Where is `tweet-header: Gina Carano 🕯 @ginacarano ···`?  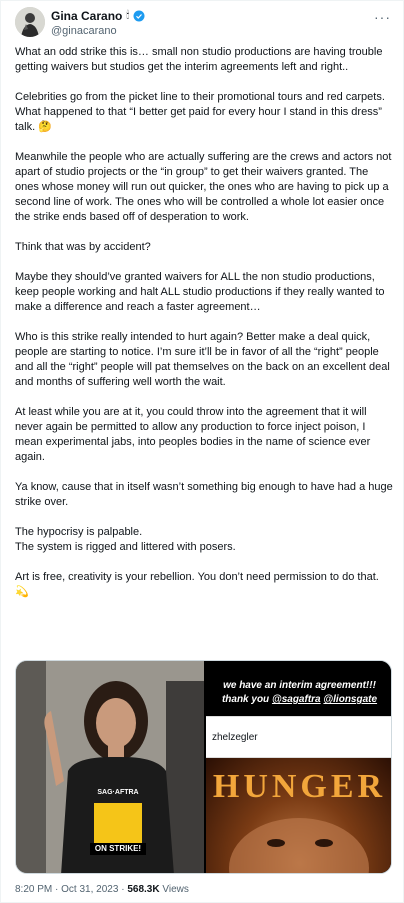
tweet-header: Gina Carano 🕯 @ginacarano ··· is located at coordinates (205, 25).